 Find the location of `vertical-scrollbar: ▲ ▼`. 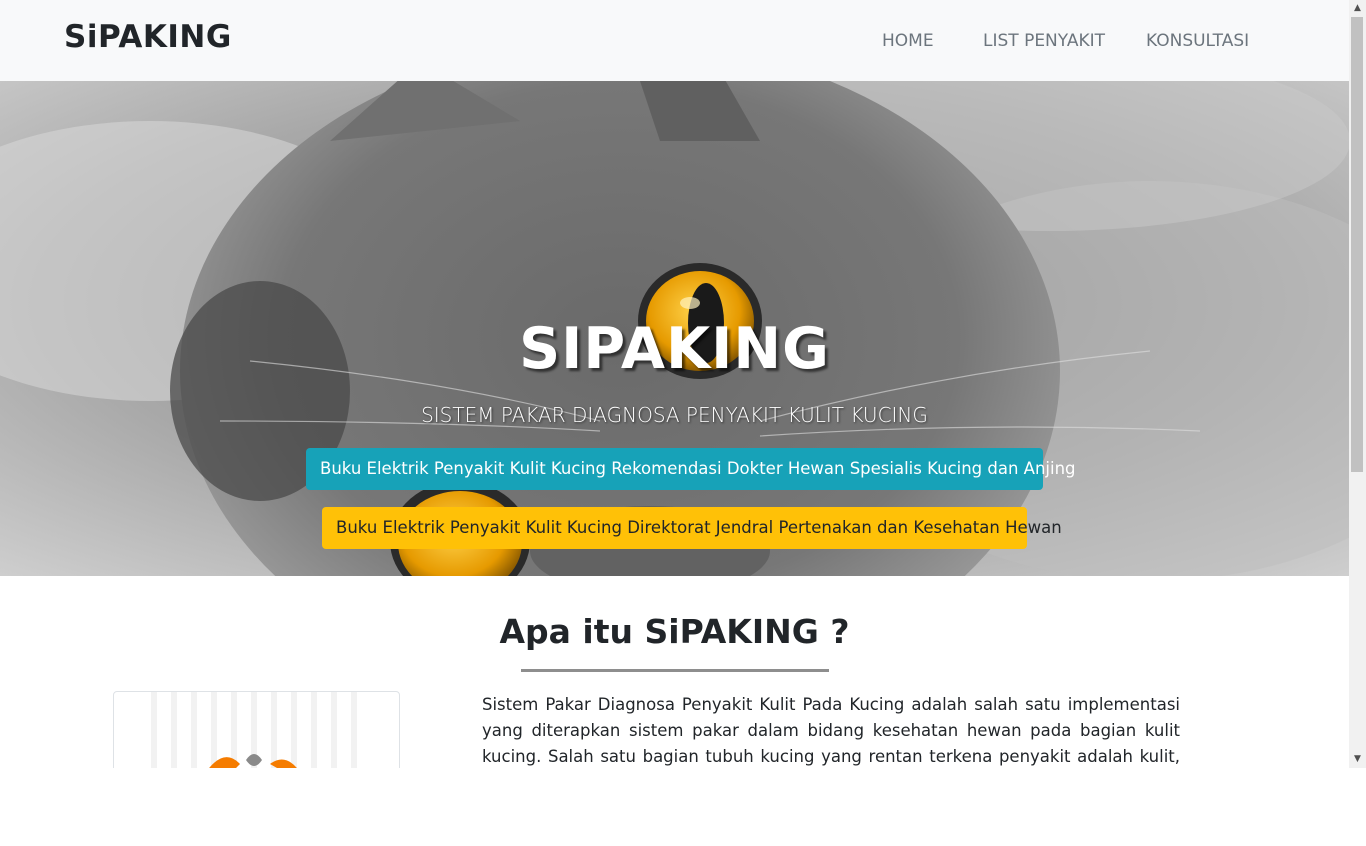

vertical-scrollbar: ▲ ▼ is located at coordinates (1357, 384).